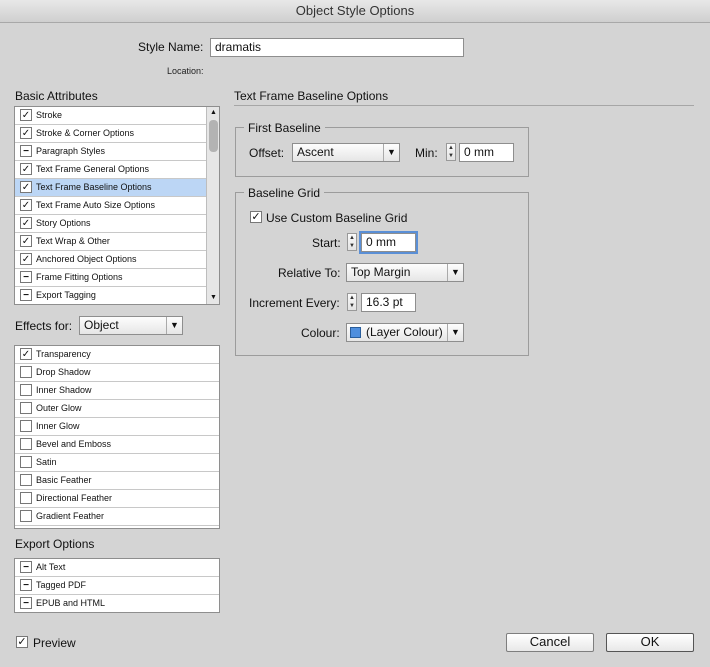 The image size is (710, 667). Describe the element at coordinates (110, 188) in the screenshot. I see `basic-attribute-item: ✓ Text Frame Baseline Options` at that location.